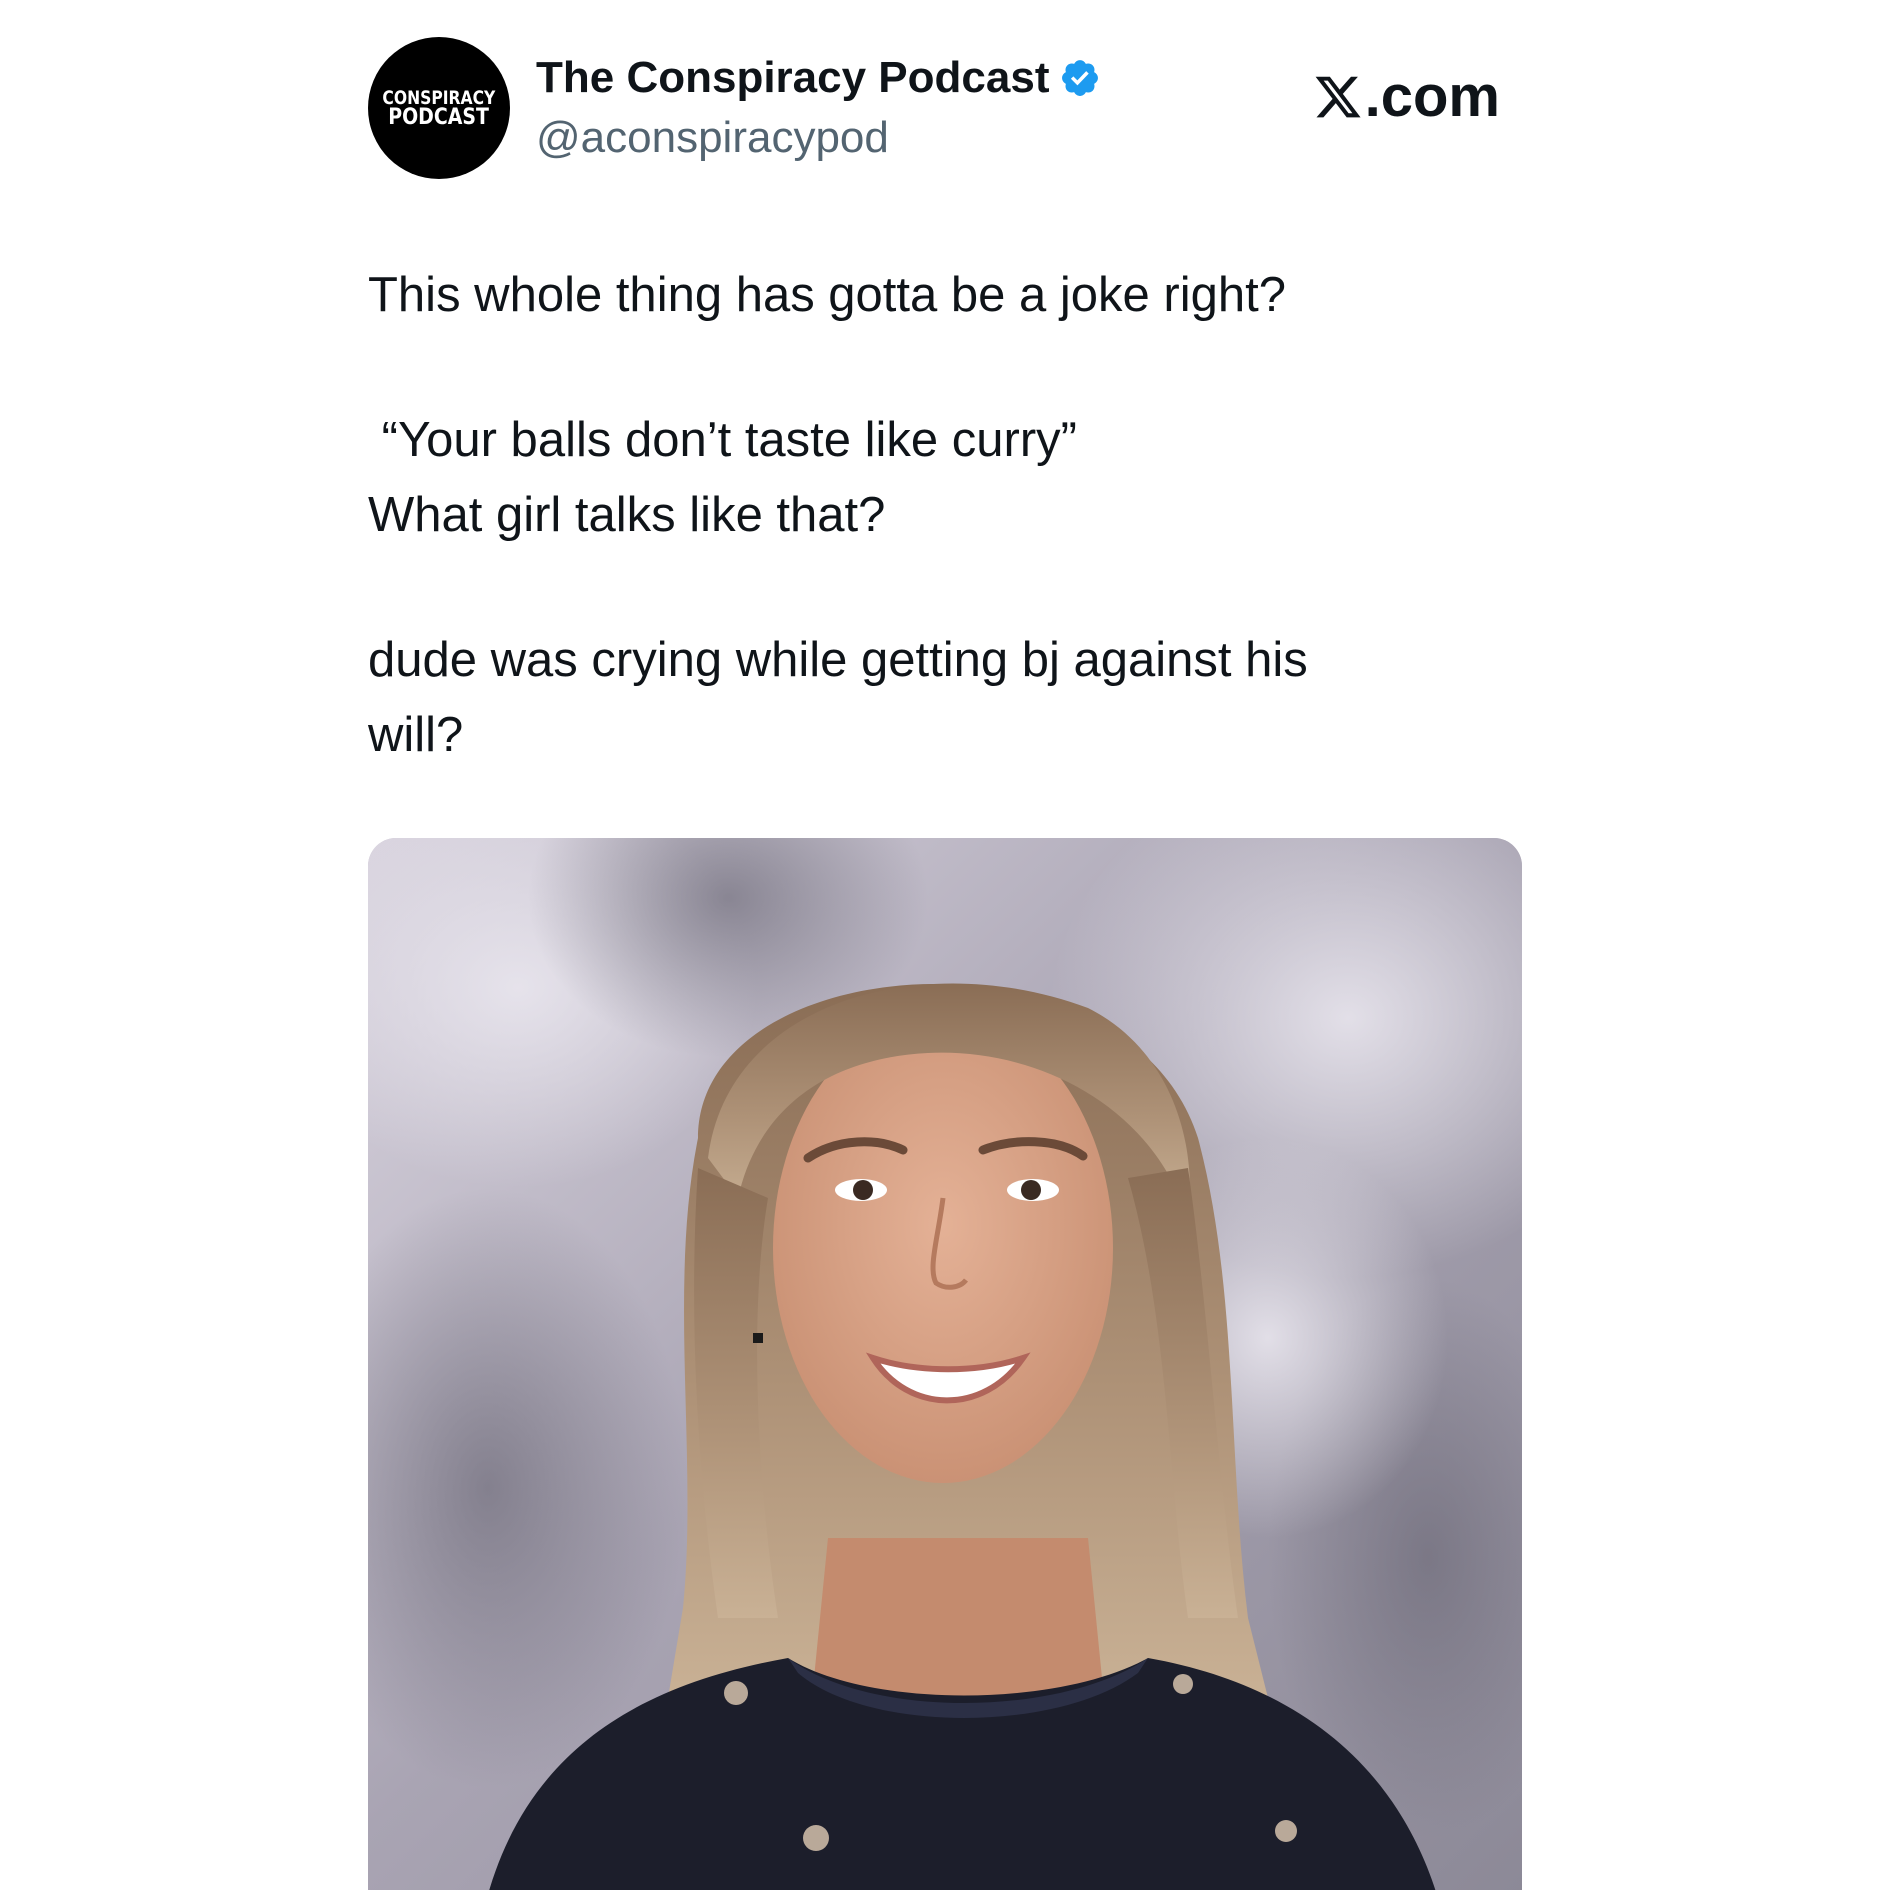 Image resolution: width=1890 pixels, height=1890 pixels. What do you see at coordinates (792, 78) in the screenshot?
I see `author-display-name: The Conspiracy Podcast` at bounding box center [792, 78].